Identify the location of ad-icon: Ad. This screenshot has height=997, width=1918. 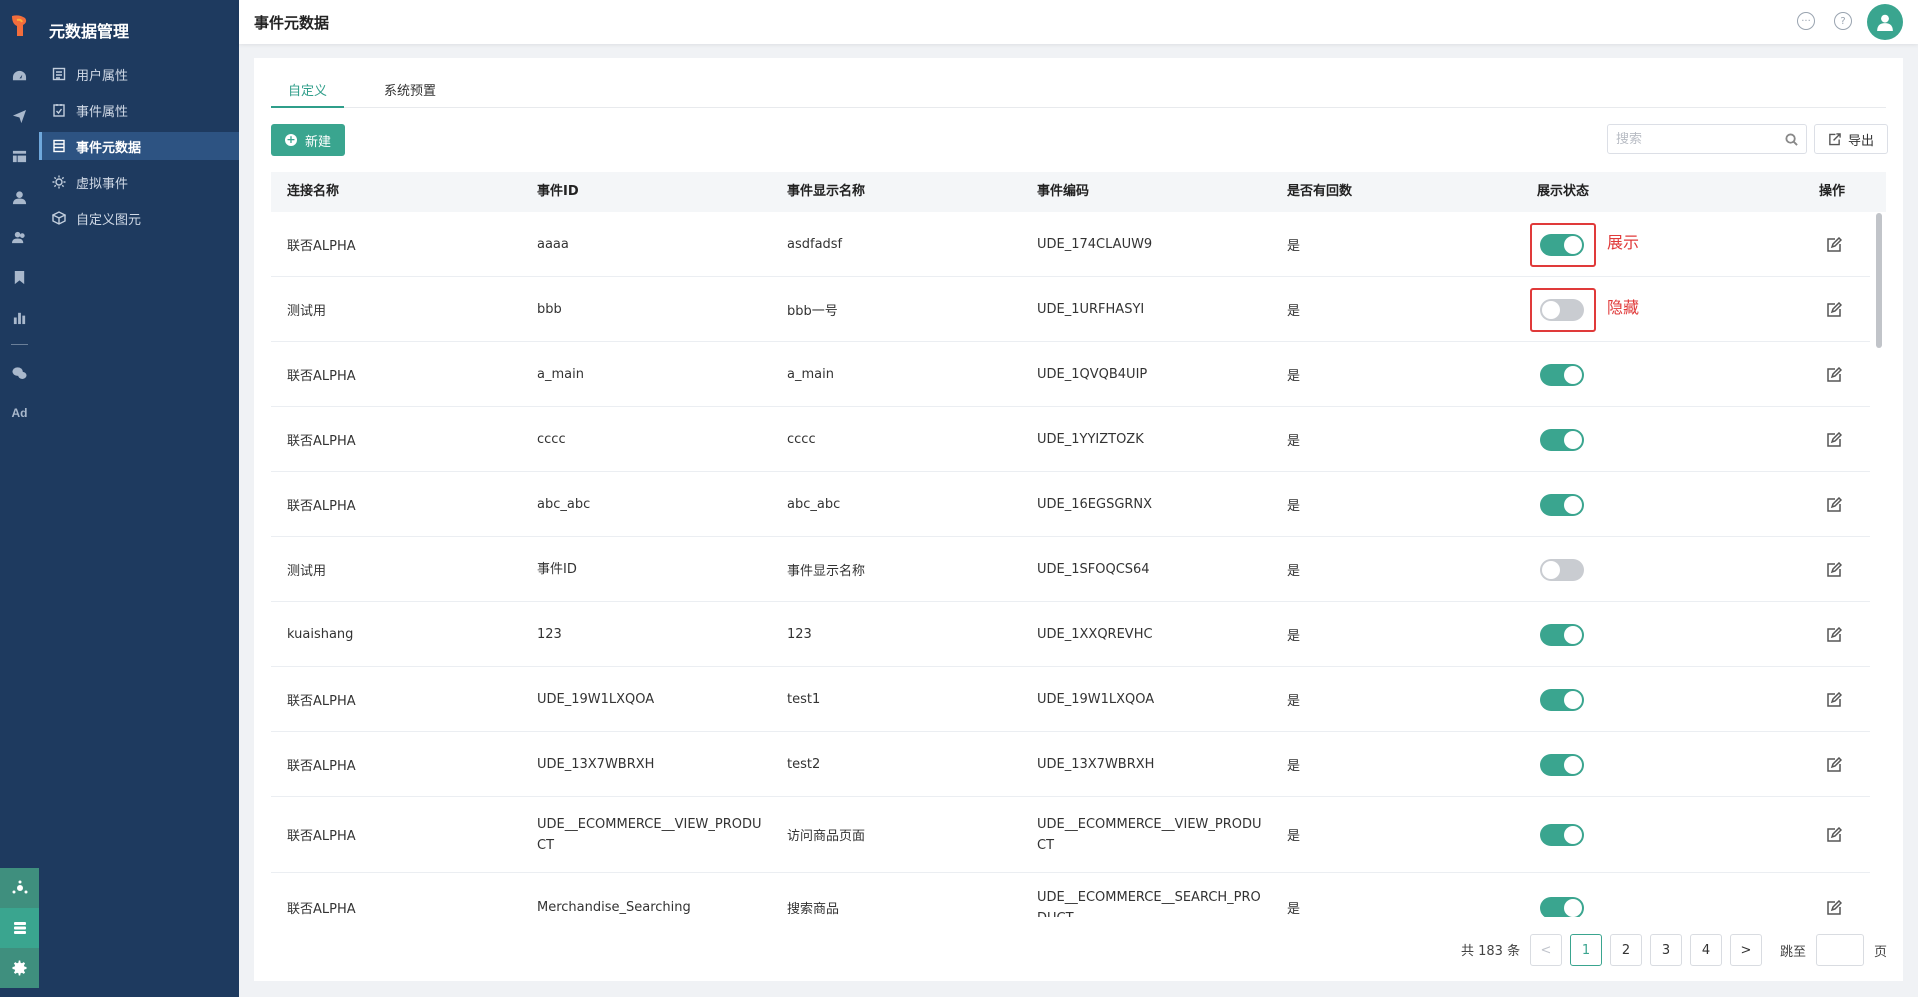
(19, 413).